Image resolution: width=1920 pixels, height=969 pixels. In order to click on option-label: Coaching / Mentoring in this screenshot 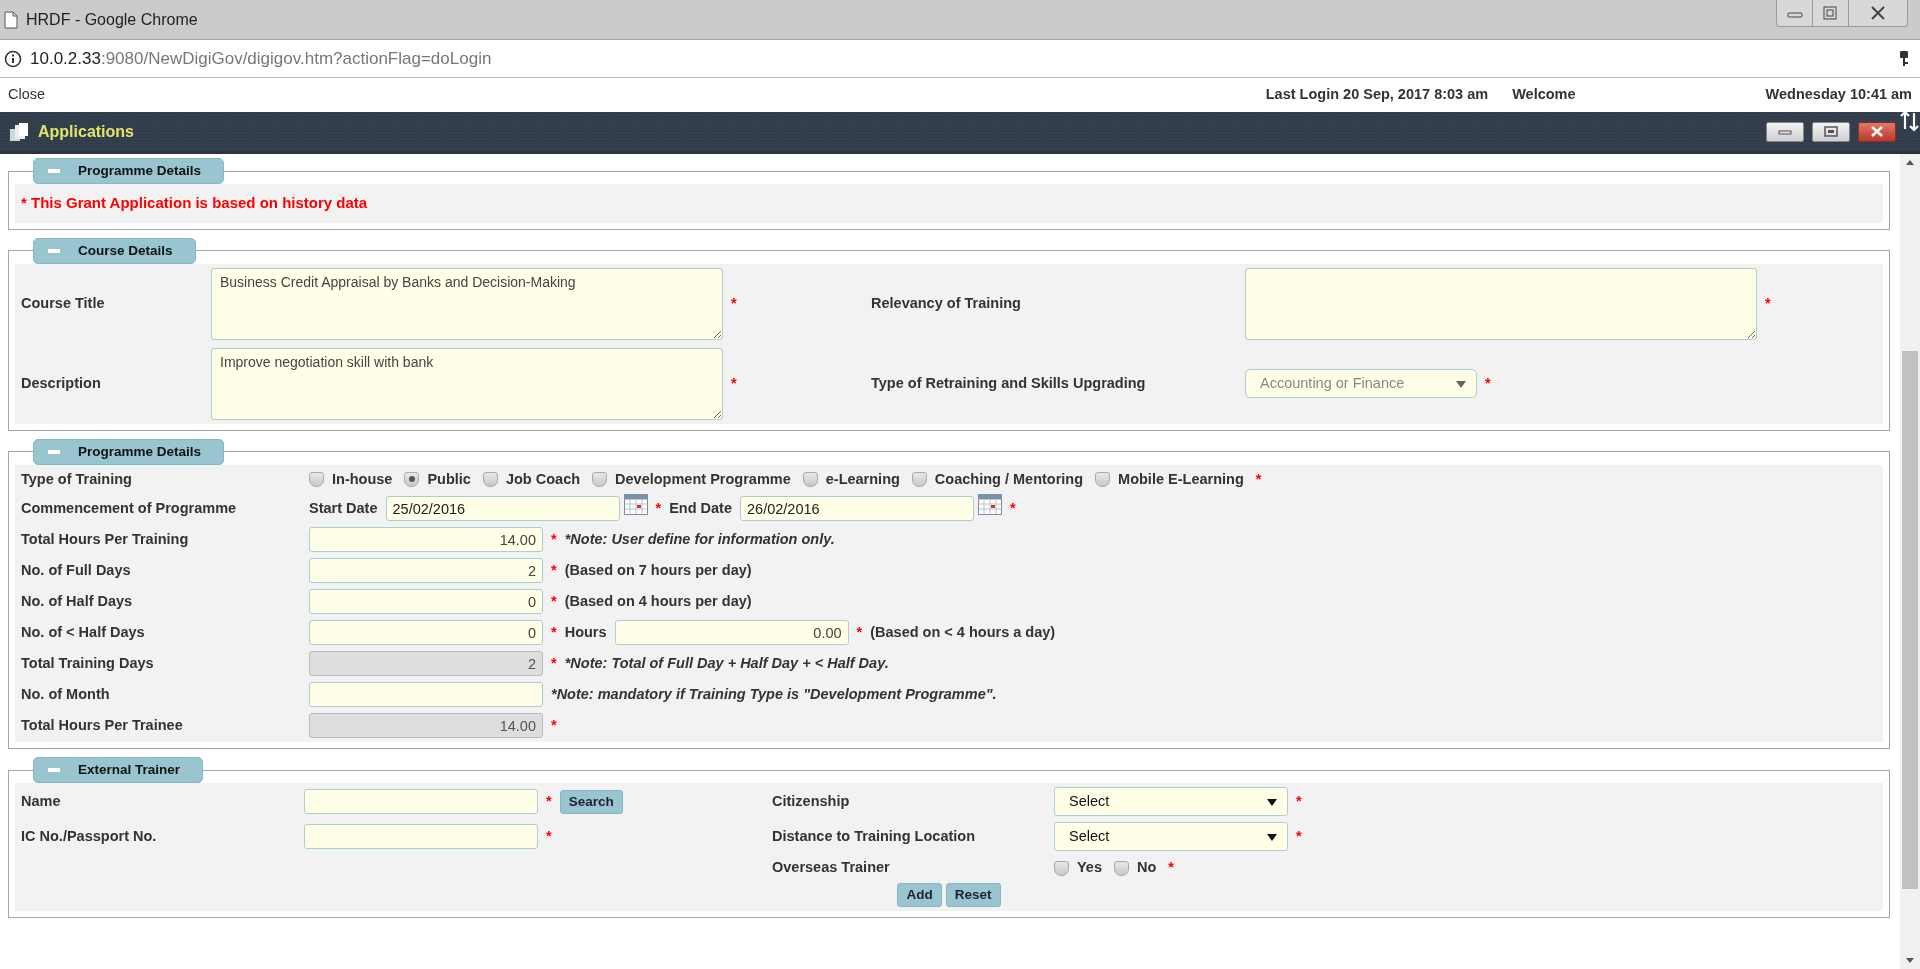, I will do `click(1009, 479)`.